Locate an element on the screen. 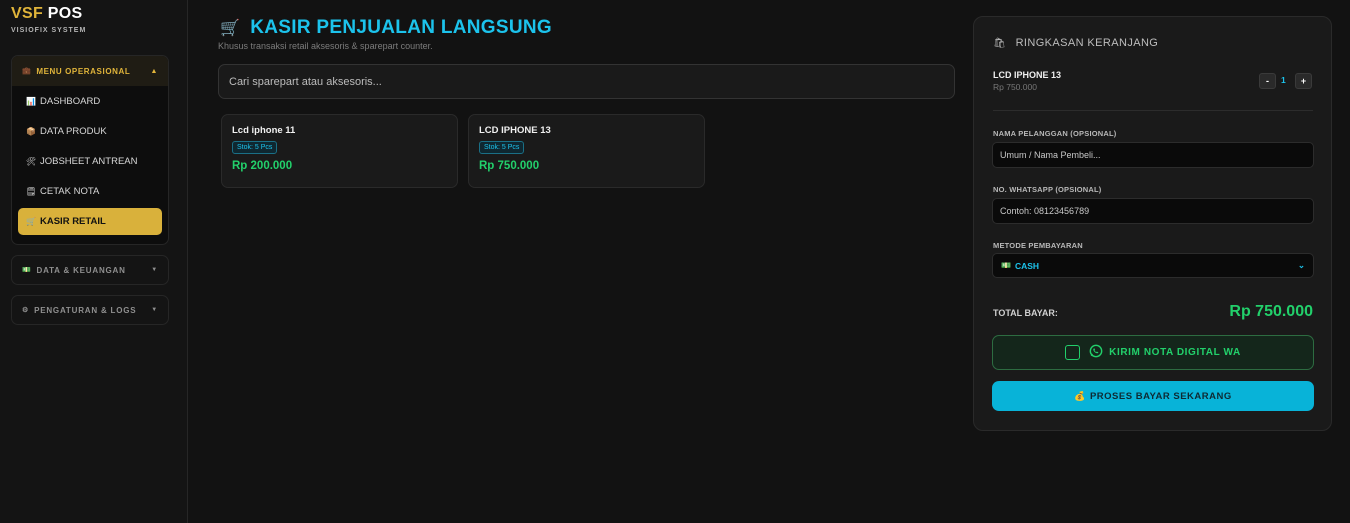  briefcase-icon: 💼 is located at coordinates (27, 71).